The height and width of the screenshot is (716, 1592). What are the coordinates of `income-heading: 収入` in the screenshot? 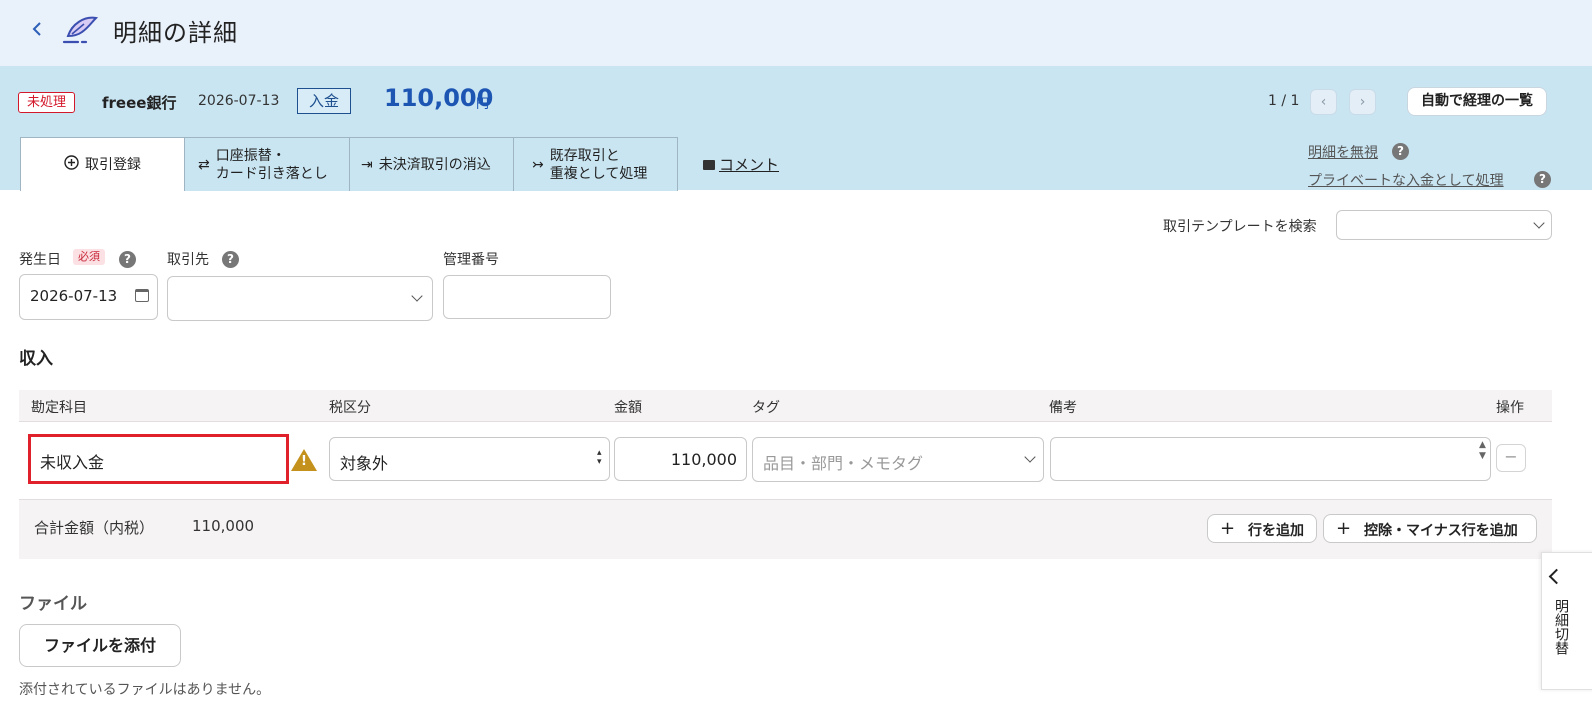 It's located at (36, 359).